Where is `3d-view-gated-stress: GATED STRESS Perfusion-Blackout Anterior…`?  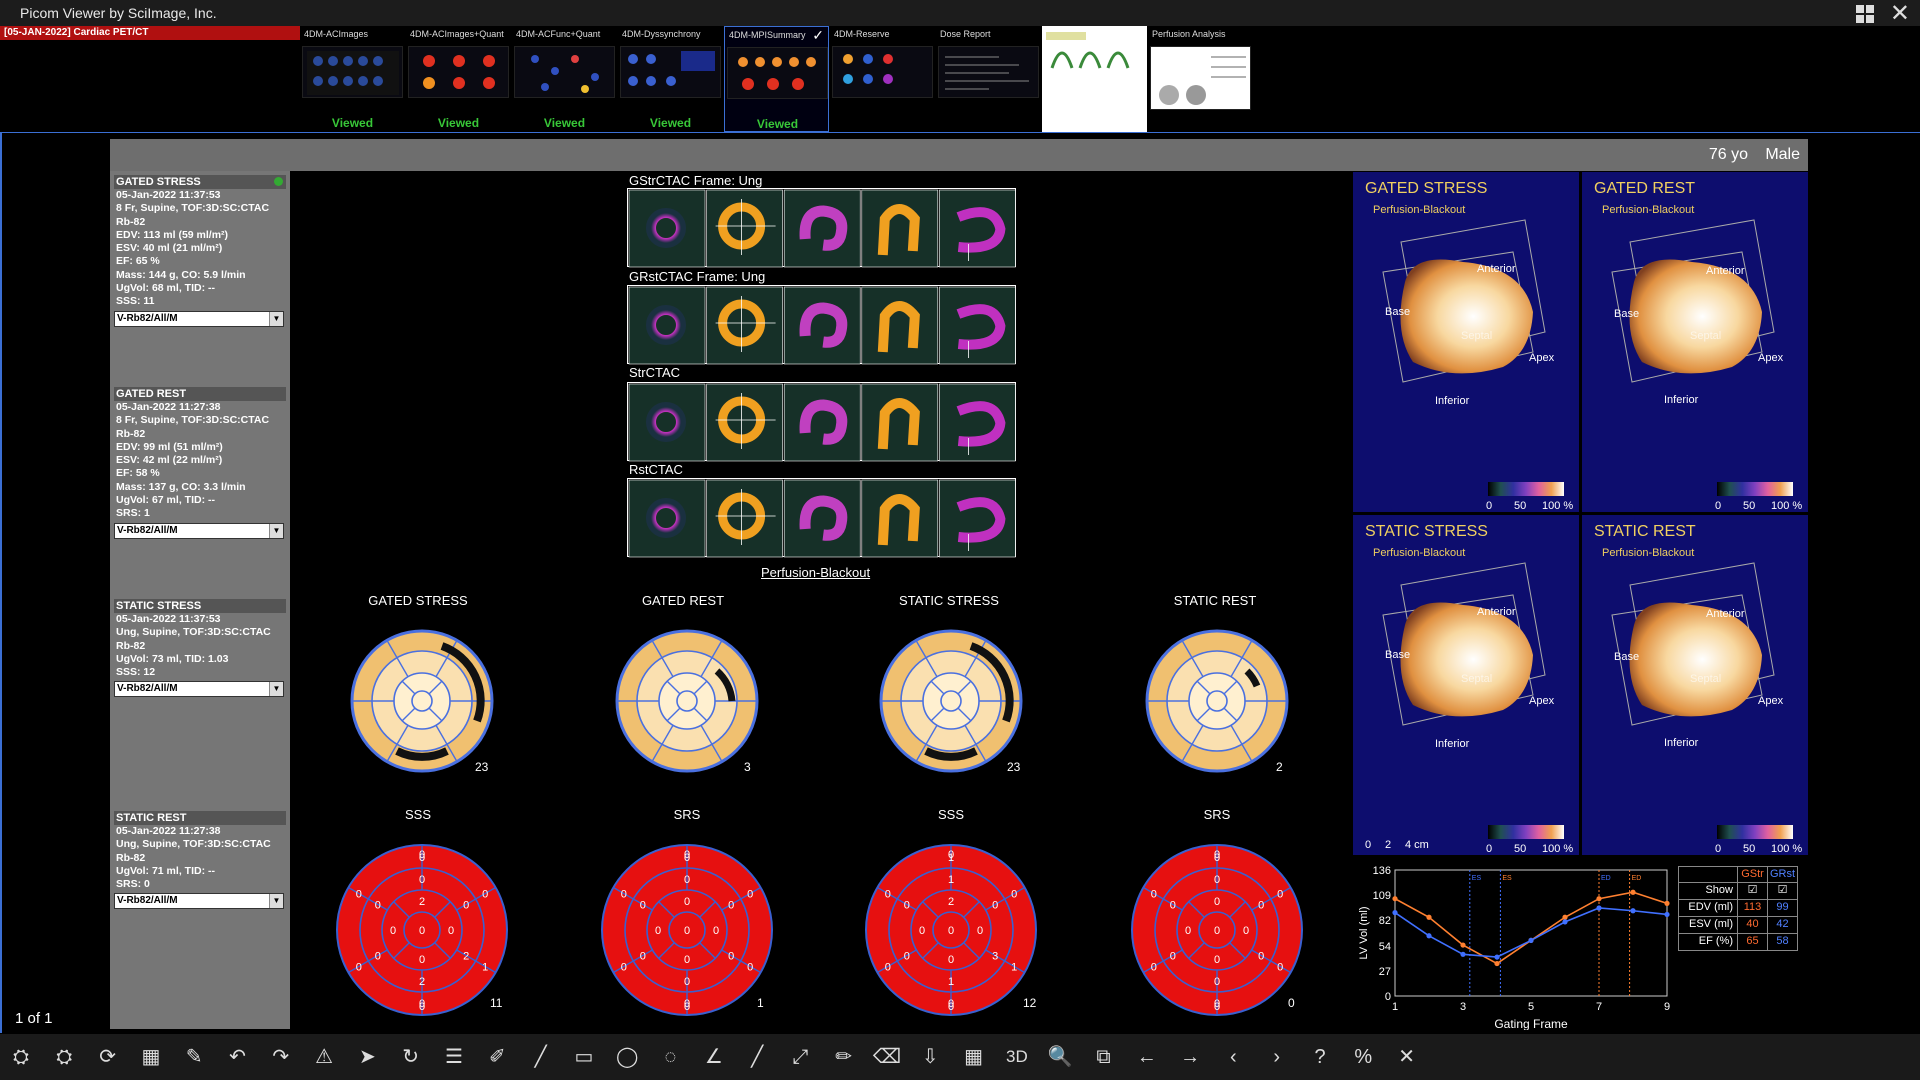 3d-view-gated-stress: GATED STRESS Perfusion-Blackout Anterior… is located at coordinates (1466, 342).